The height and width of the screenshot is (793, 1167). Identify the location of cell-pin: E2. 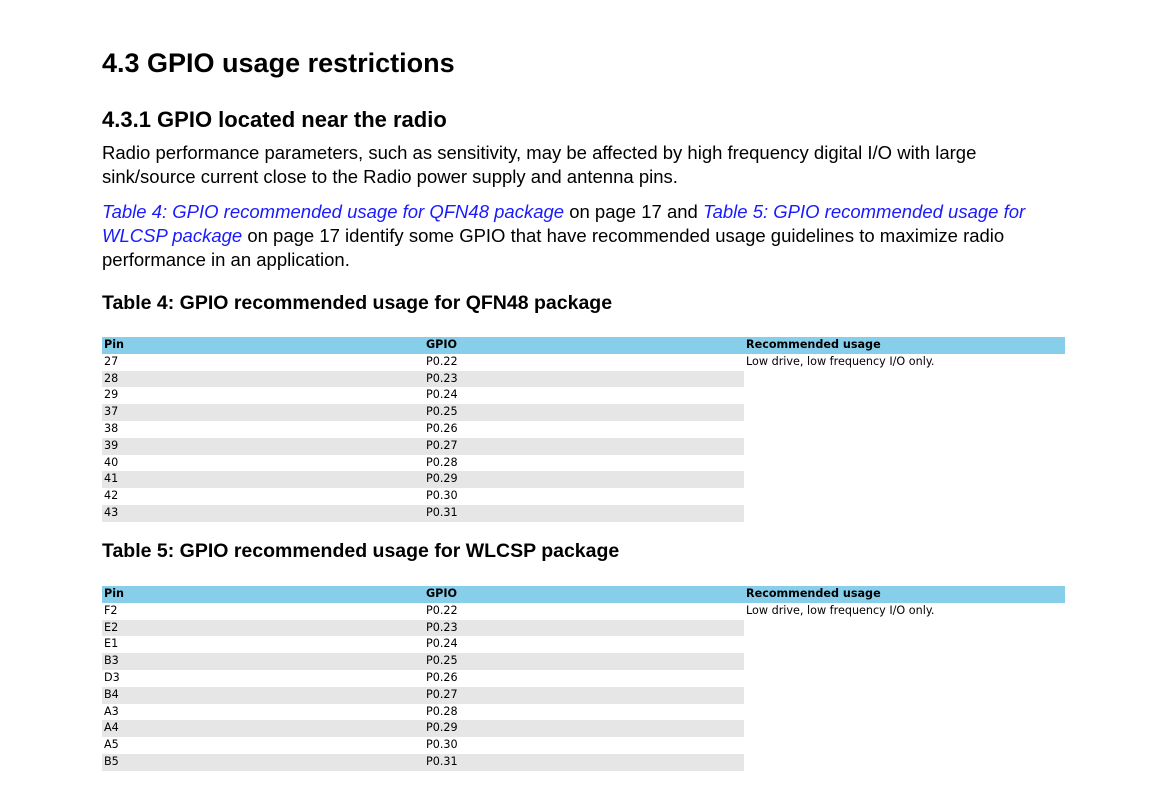
(263, 628).